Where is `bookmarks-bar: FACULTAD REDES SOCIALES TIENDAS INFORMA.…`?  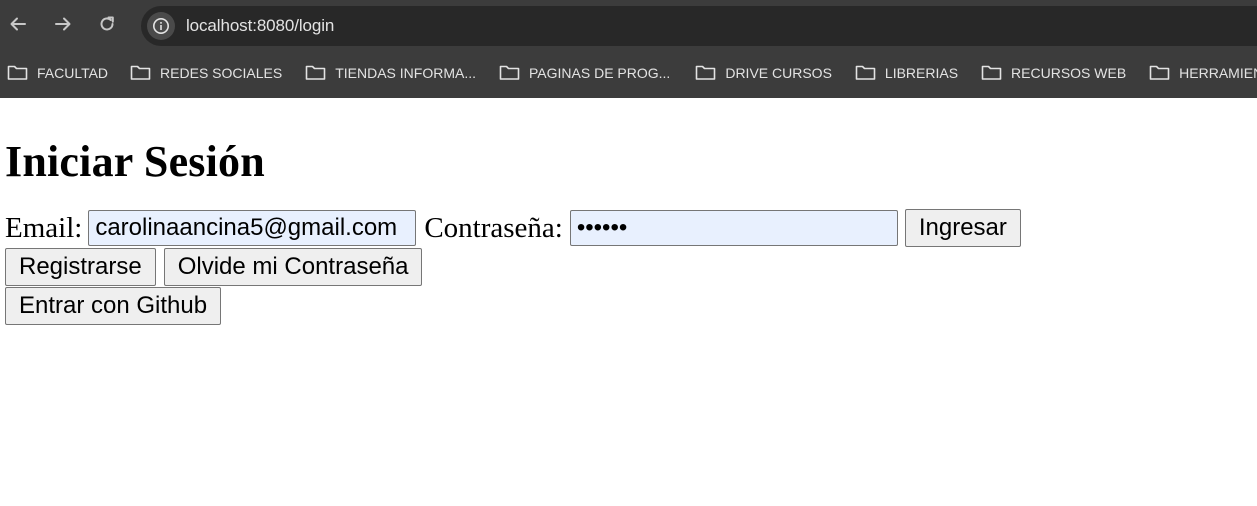
bookmarks-bar: FACULTAD REDES SOCIALES TIENDAS INFORMA.… is located at coordinates (628, 72).